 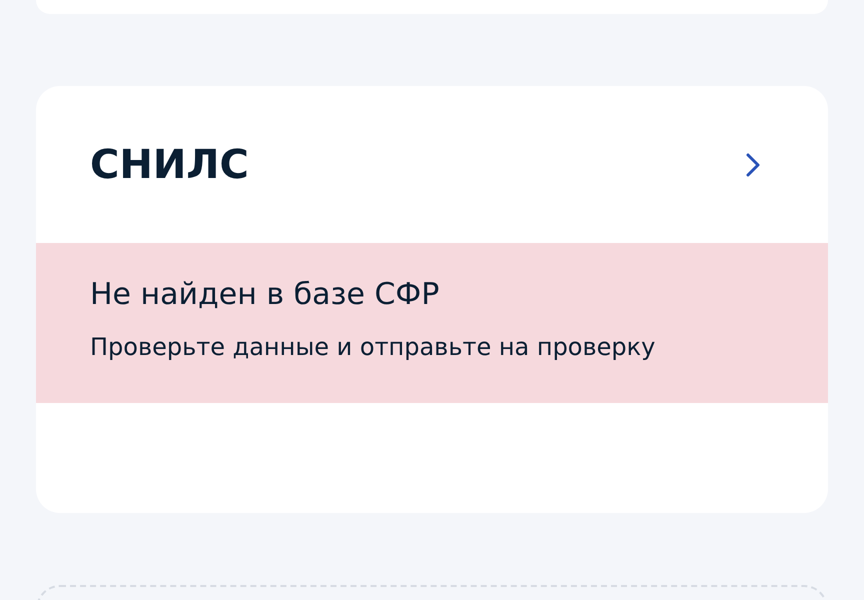 What do you see at coordinates (753, 164) in the screenshot?
I see `chevron-right-icon` at bounding box center [753, 164].